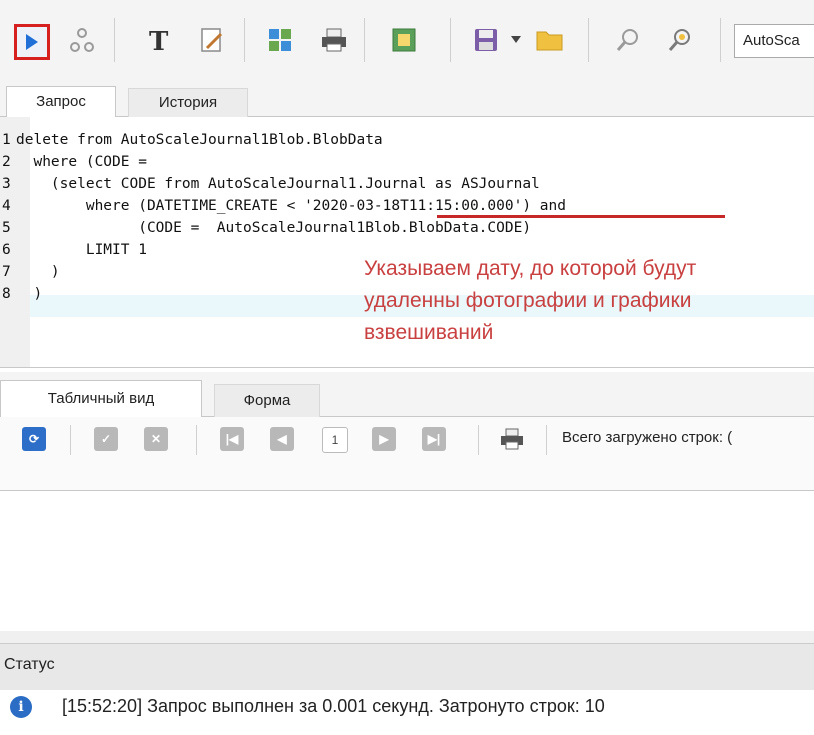 The width and height of the screenshot is (814, 735). What do you see at coordinates (774, 41) in the screenshot?
I see `autoscale-combo: AutoSca` at bounding box center [774, 41].